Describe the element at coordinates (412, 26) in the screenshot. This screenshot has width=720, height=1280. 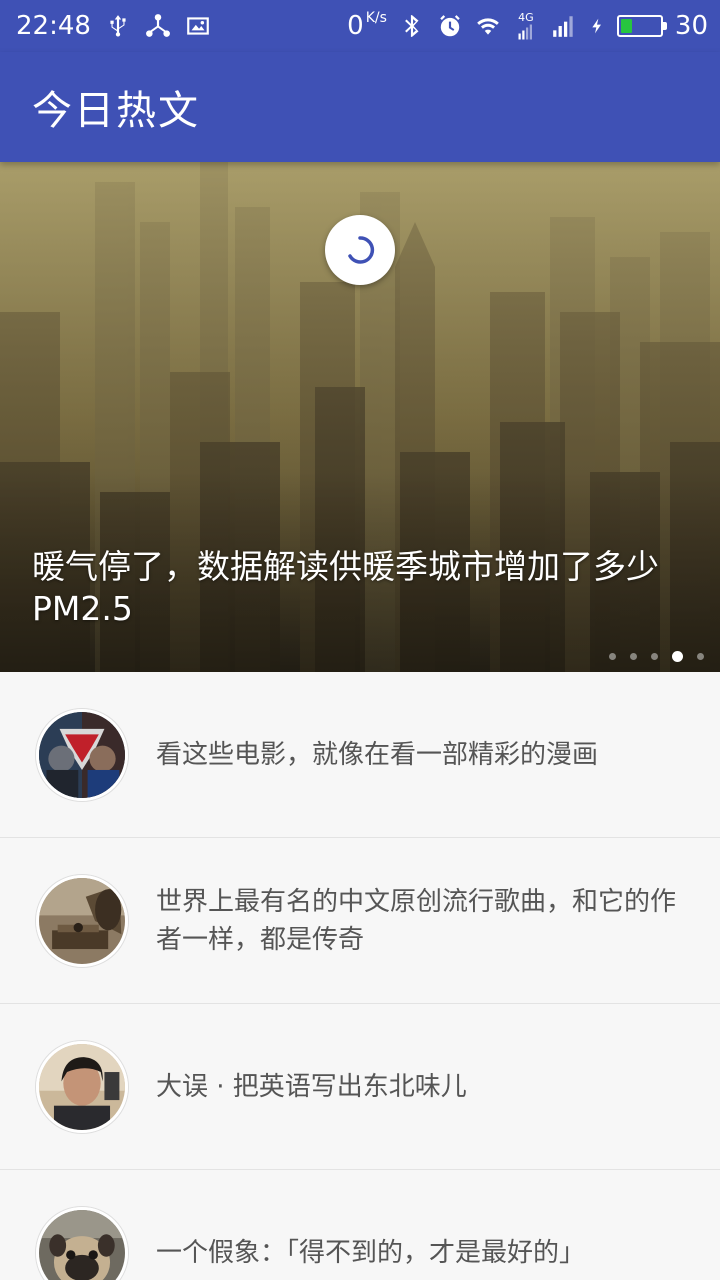
I see `bluetooth-icon` at that location.